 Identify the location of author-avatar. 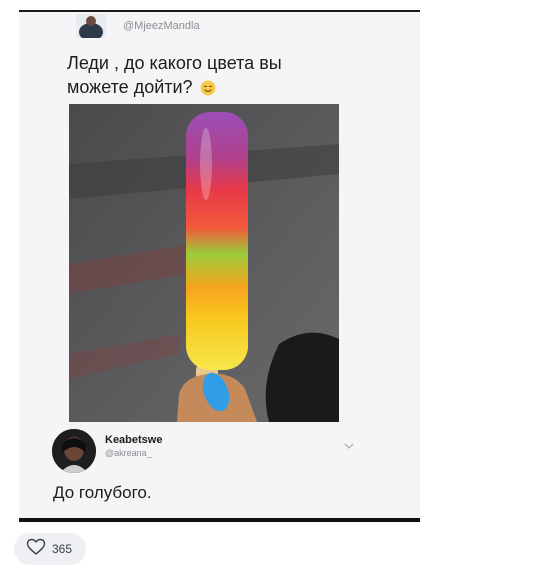
(91, 26).